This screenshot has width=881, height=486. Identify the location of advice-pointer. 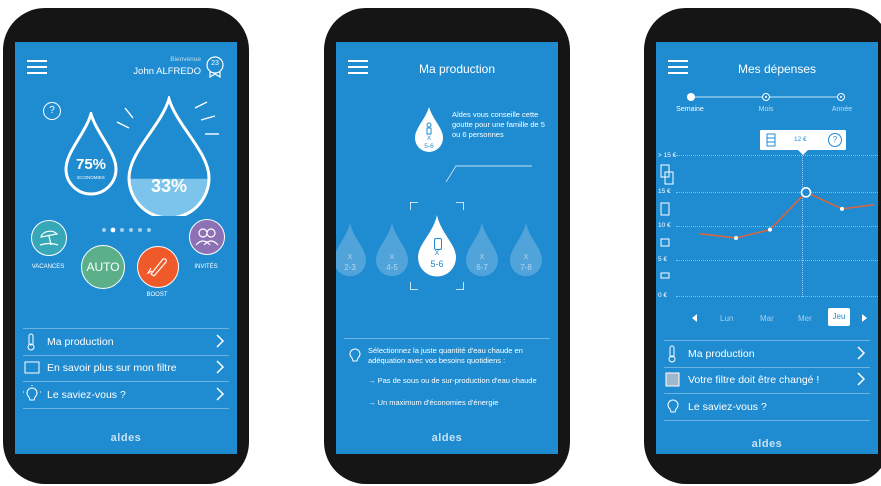
(488, 174).